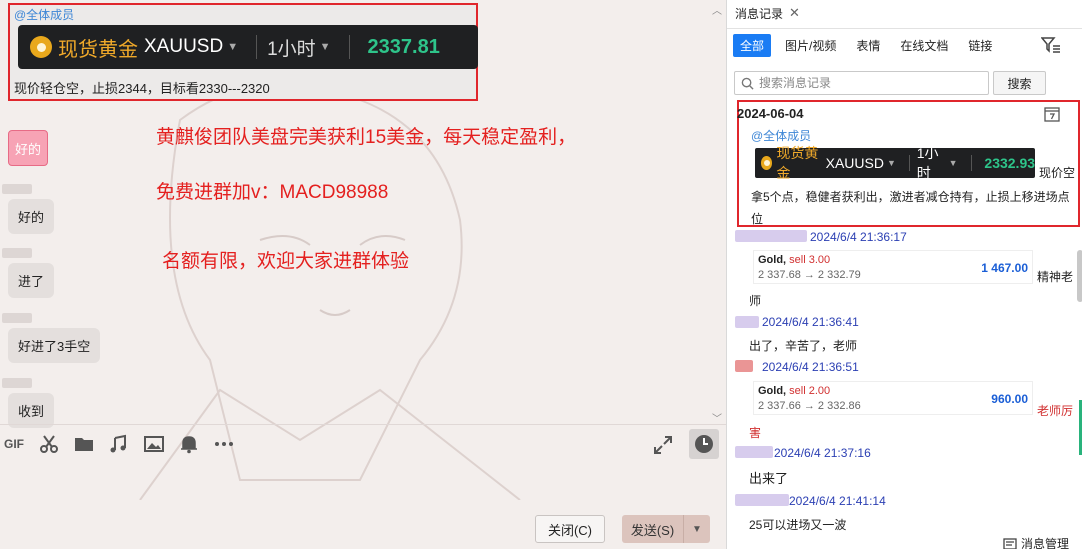 This screenshot has width=1082, height=549. I want to click on trade-prices: 2 337.66 → 2 332.86, so click(809, 406).